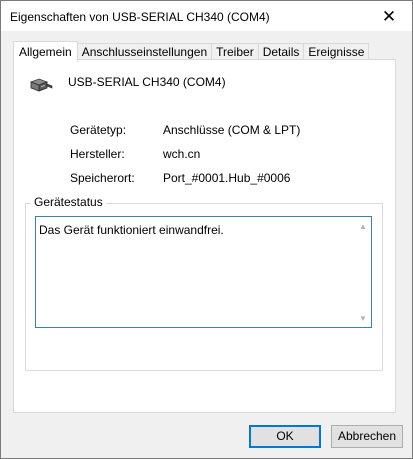 Image resolution: width=413 pixels, height=459 pixels. I want to click on location-value: Port_#0001.Hub_#0006, so click(227, 178).